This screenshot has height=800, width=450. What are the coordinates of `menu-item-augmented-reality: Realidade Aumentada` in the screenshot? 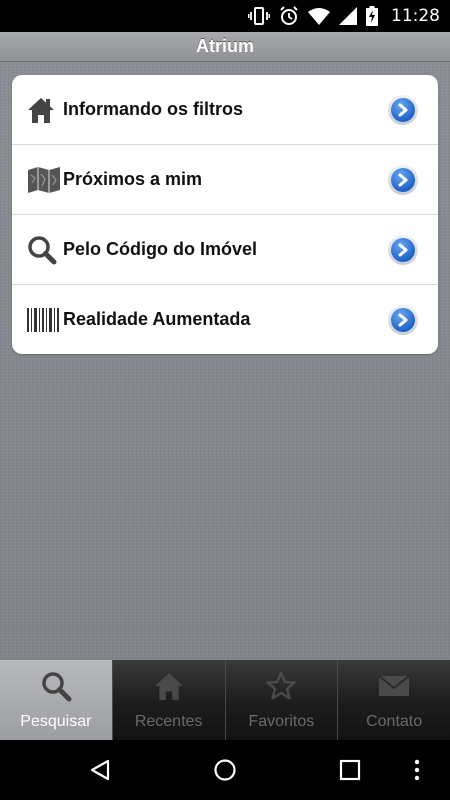 It's located at (225, 319).